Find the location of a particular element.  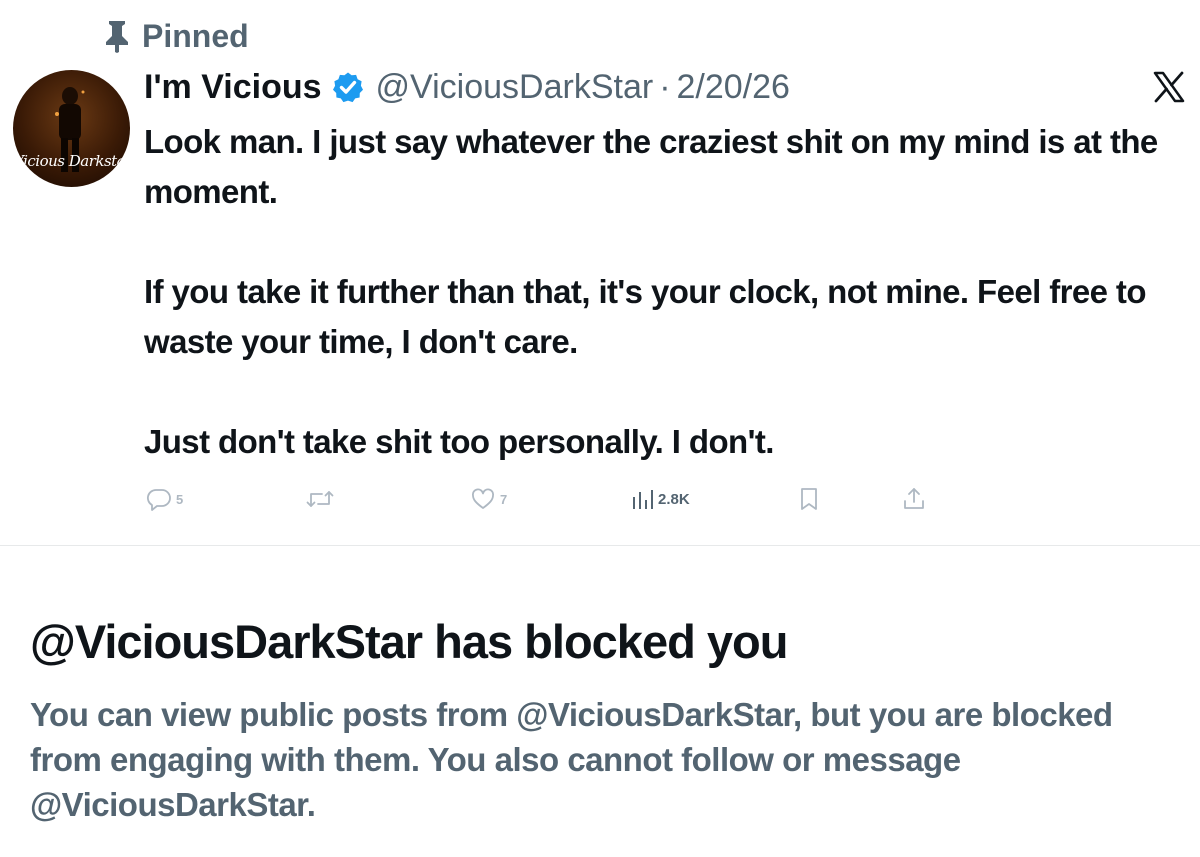

section-divider is located at coordinates (600, 545).